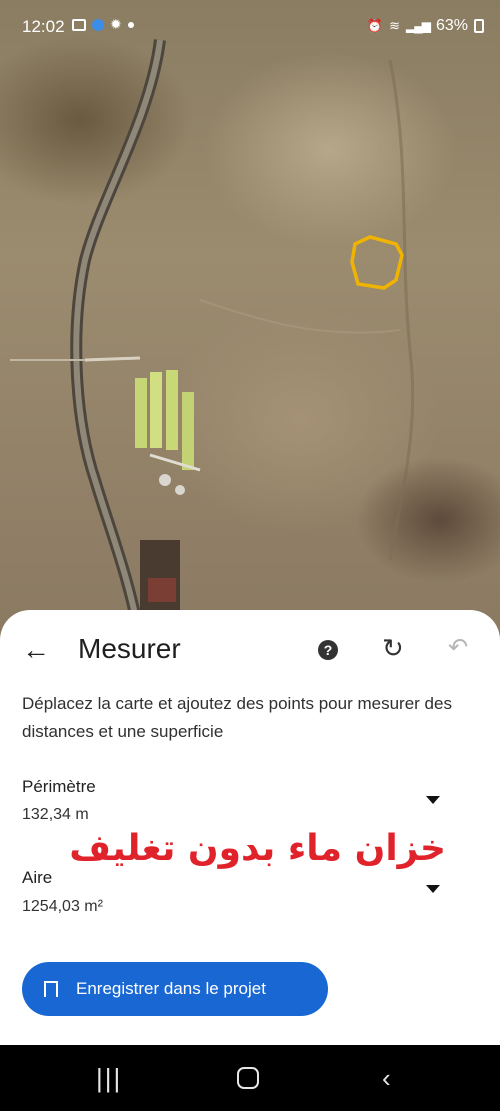 The height and width of the screenshot is (1111, 500). What do you see at coordinates (171, 988) in the screenshot?
I see `save-button-label: Enregistrer dans le projet` at bounding box center [171, 988].